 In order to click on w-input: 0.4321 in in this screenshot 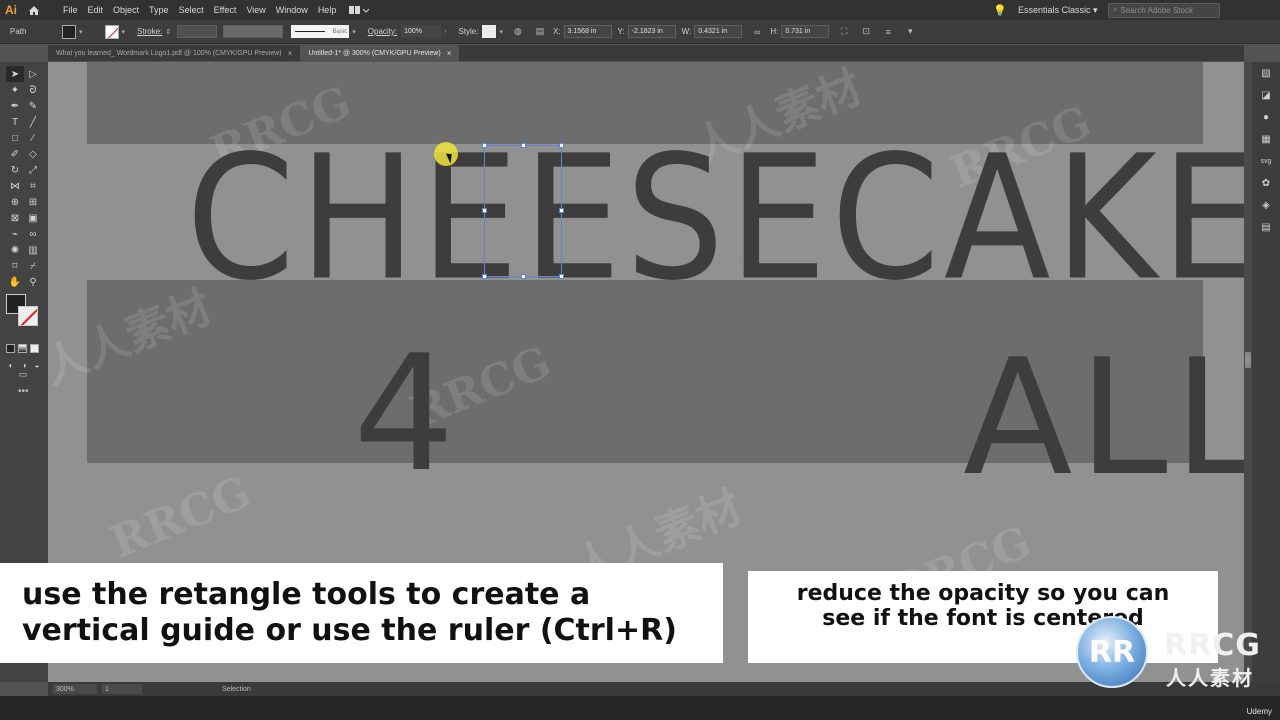, I will do `click(718, 31)`.